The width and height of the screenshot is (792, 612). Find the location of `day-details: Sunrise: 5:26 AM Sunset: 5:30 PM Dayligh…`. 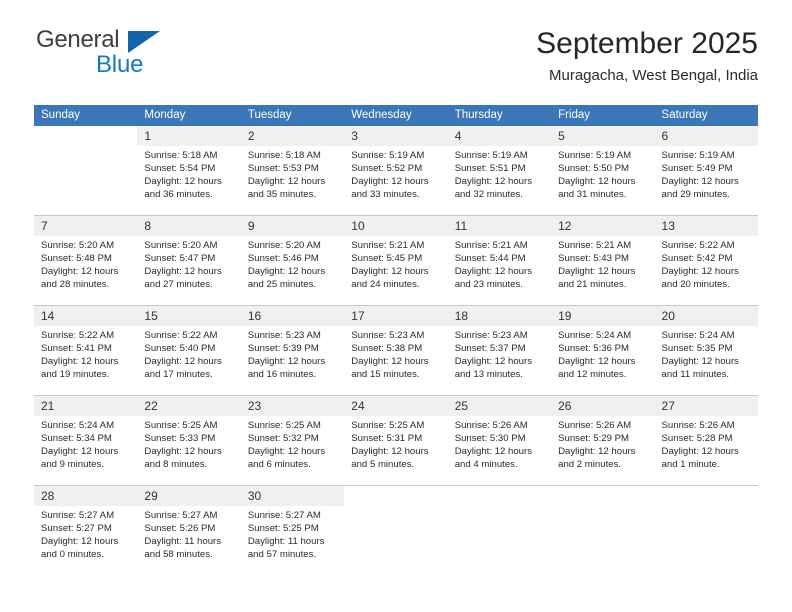

day-details: Sunrise: 5:26 AM Sunset: 5:30 PM Dayligh… is located at coordinates (499, 443).